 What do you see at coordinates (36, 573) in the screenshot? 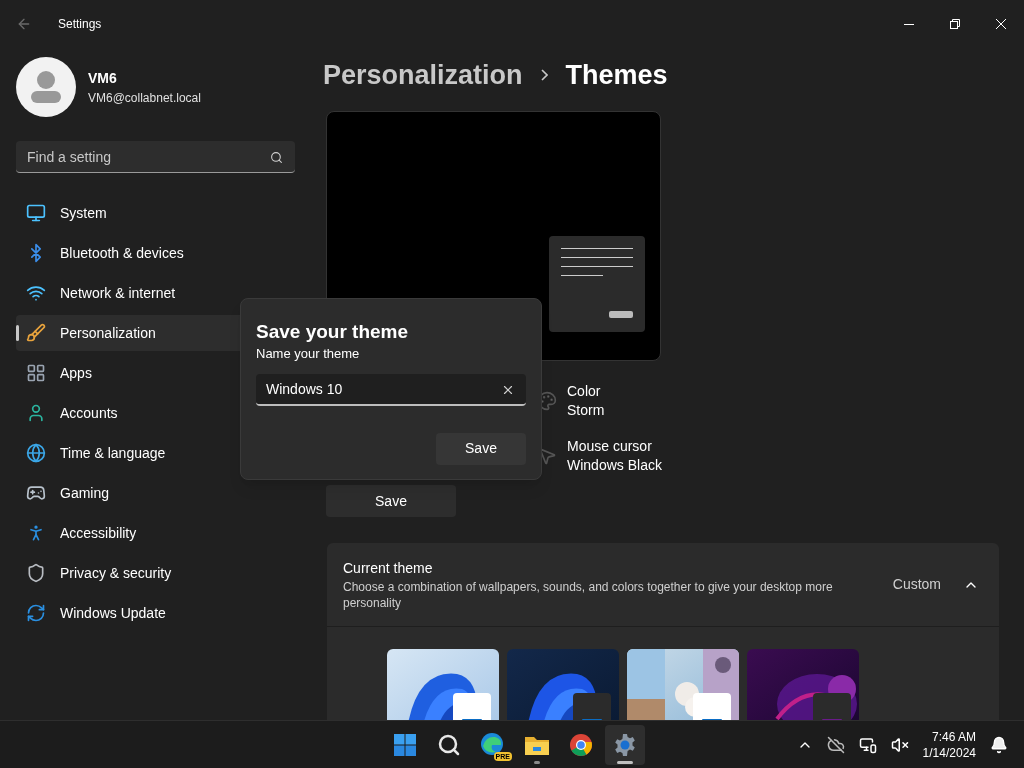
I see `privacy-icon` at bounding box center [36, 573].